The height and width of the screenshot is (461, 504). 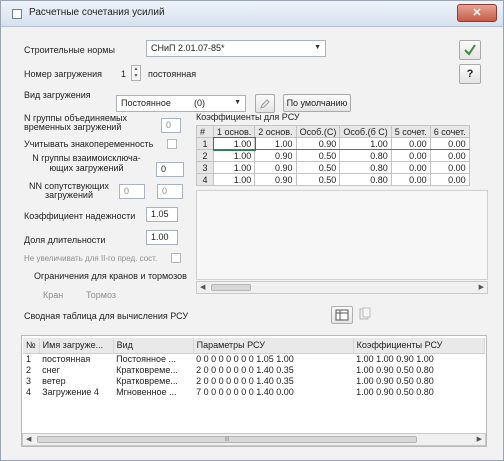 I want to click on load-num-stepper: ▲ ▼, so click(x=136, y=73).